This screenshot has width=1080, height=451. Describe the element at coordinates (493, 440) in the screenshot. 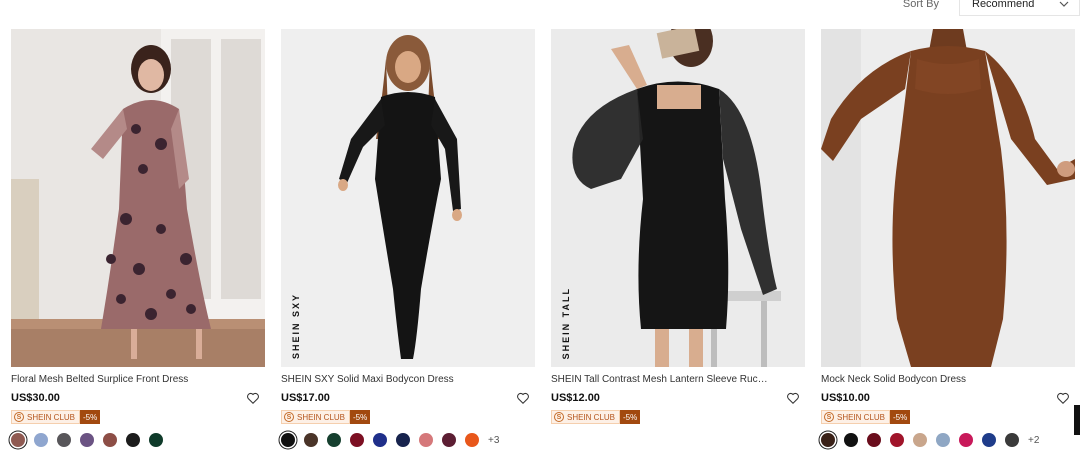

I see `more-colors-count: +3` at that location.